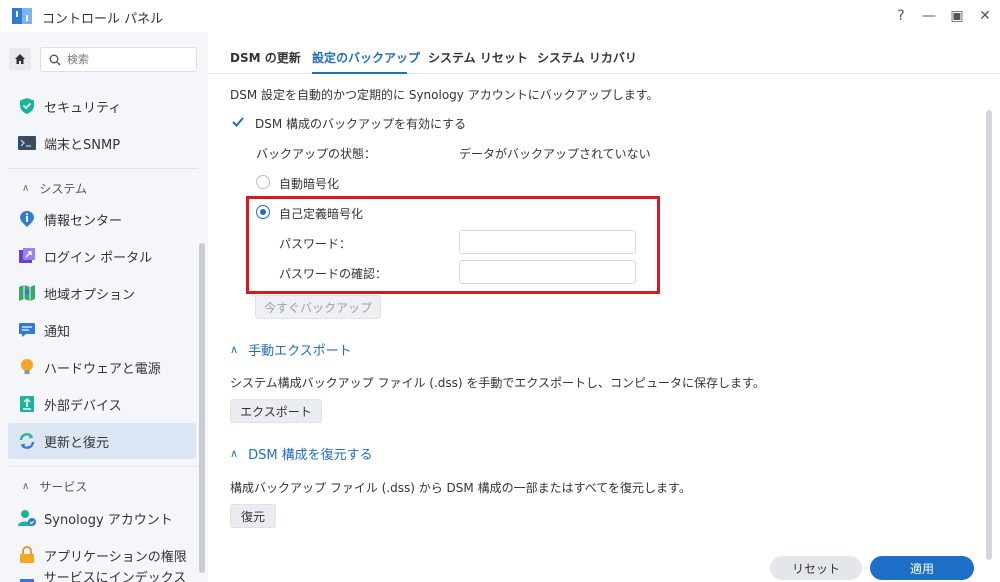 The width and height of the screenshot is (1000, 582). I want to click on index-icon, so click(27, 579).